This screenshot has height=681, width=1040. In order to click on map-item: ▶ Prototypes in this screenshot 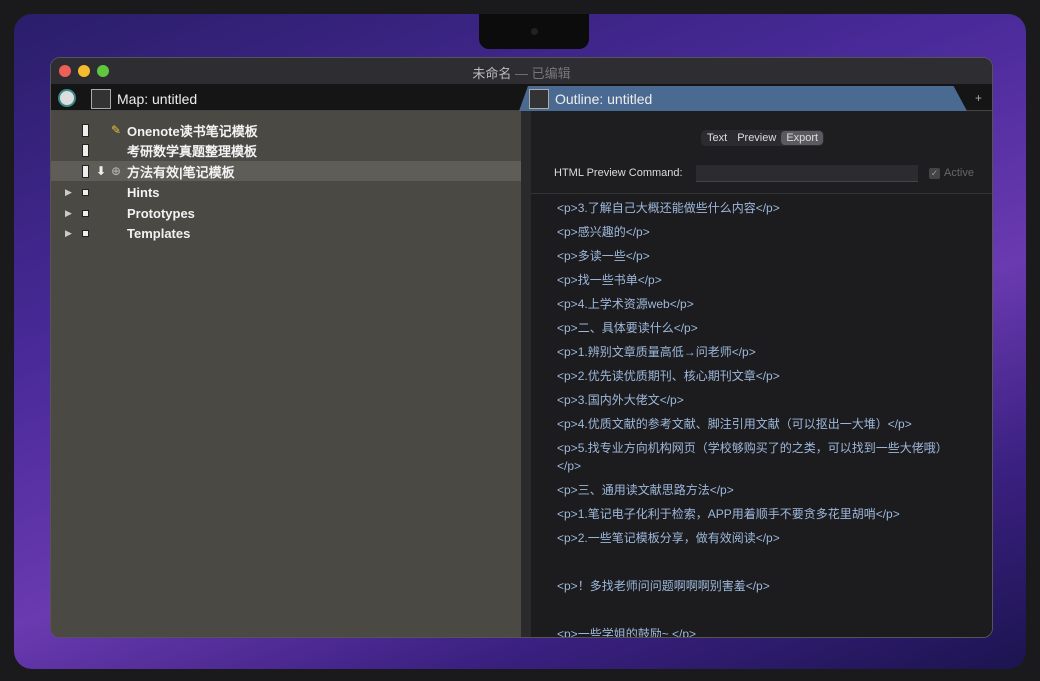, I will do `click(286, 213)`.